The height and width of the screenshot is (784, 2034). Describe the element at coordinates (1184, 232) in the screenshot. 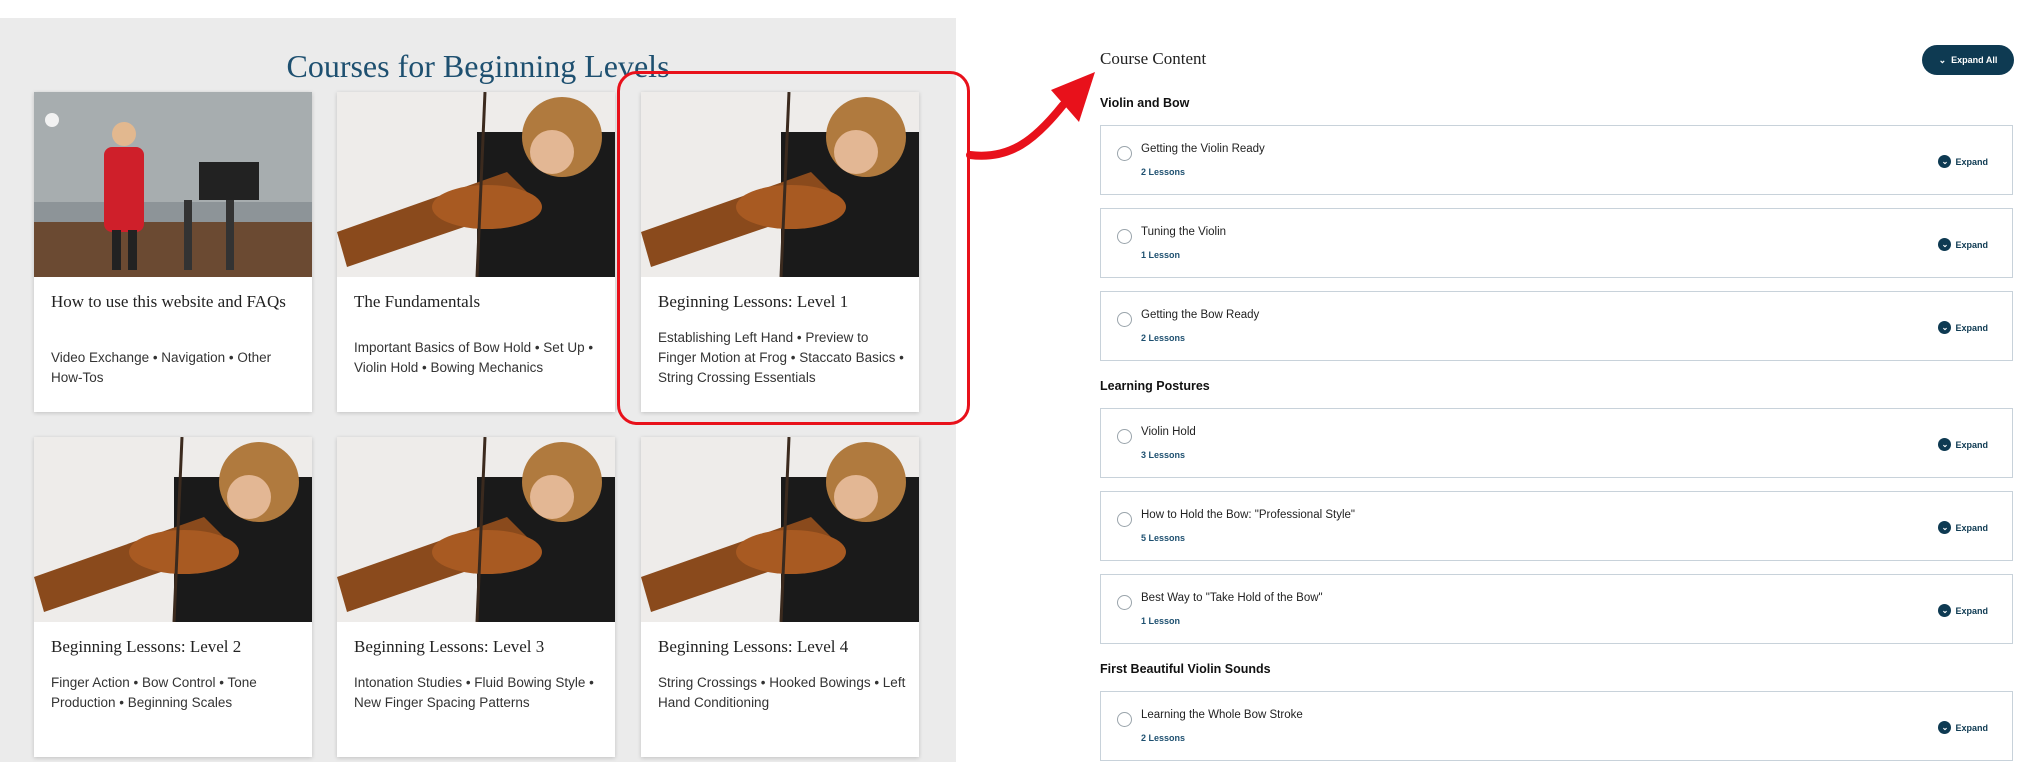

I see `lesson-group-title: Tuning the Violin` at that location.